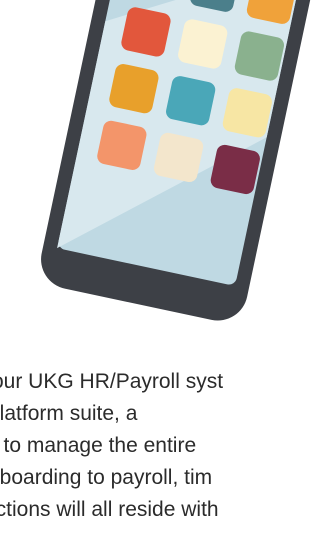  I want to click on body-text-line-5: nctions will all reside with, so click(109, 509).